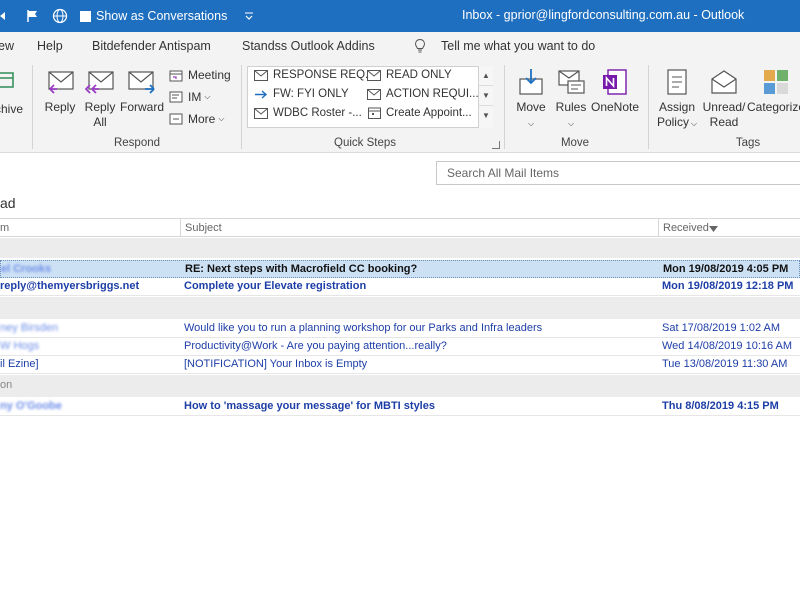  What do you see at coordinates (496, 145) in the screenshot?
I see `dialog-launcher-icon` at bounding box center [496, 145].